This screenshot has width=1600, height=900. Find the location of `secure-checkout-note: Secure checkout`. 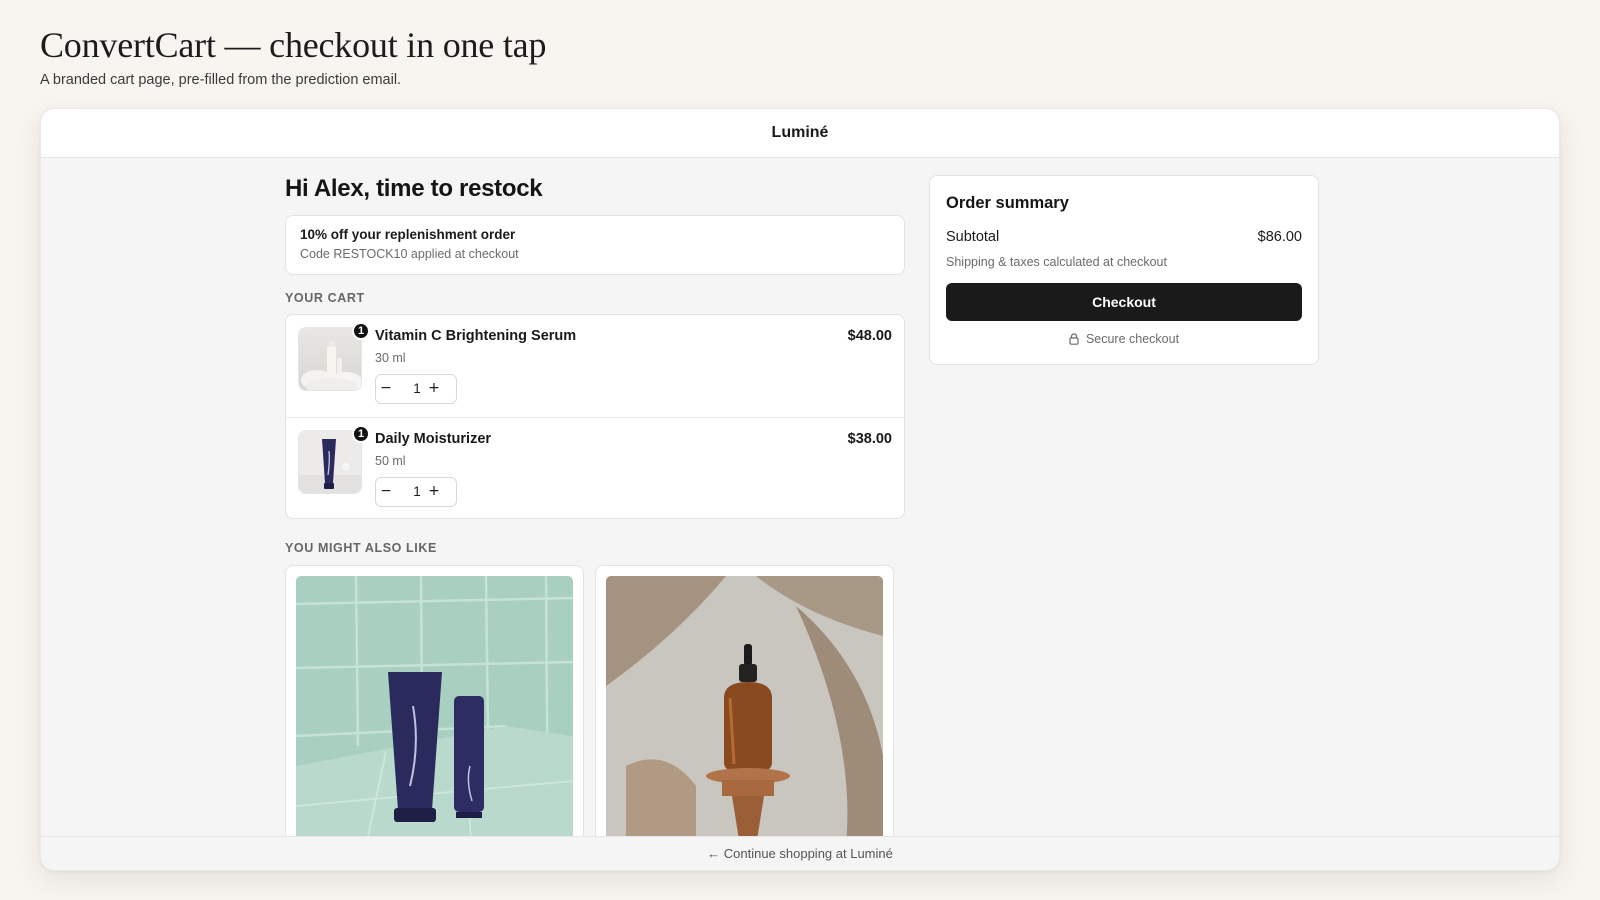

secure-checkout-note: Secure checkout is located at coordinates (1124, 339).